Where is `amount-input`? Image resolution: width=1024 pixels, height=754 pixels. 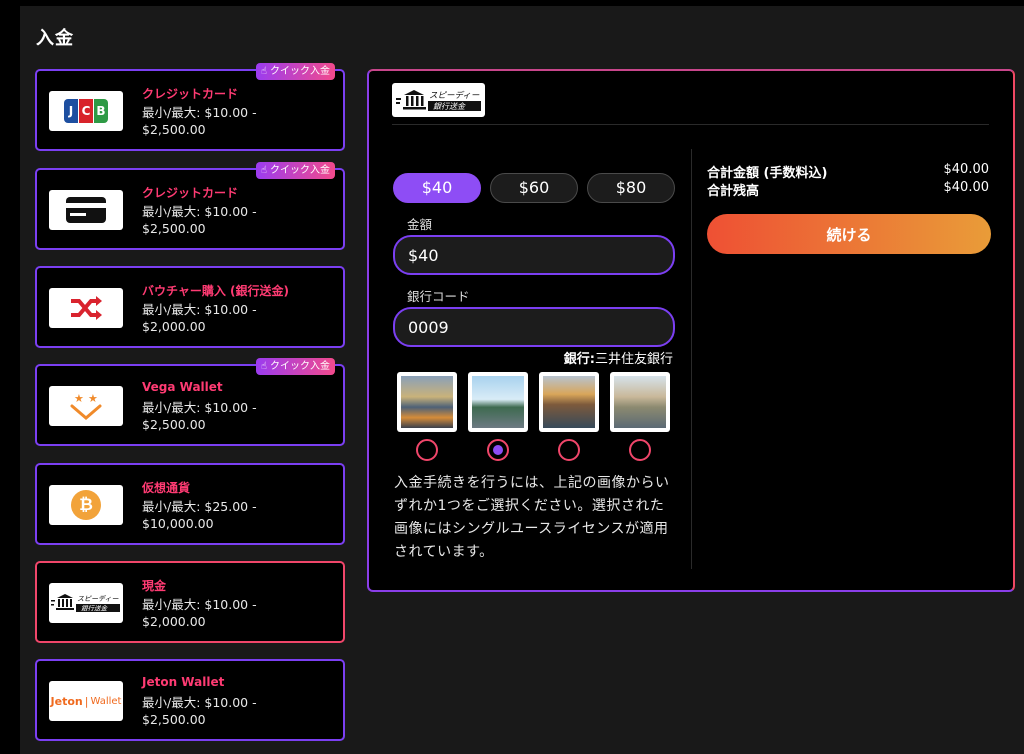
amount-input is located at coordinates (534, 255).